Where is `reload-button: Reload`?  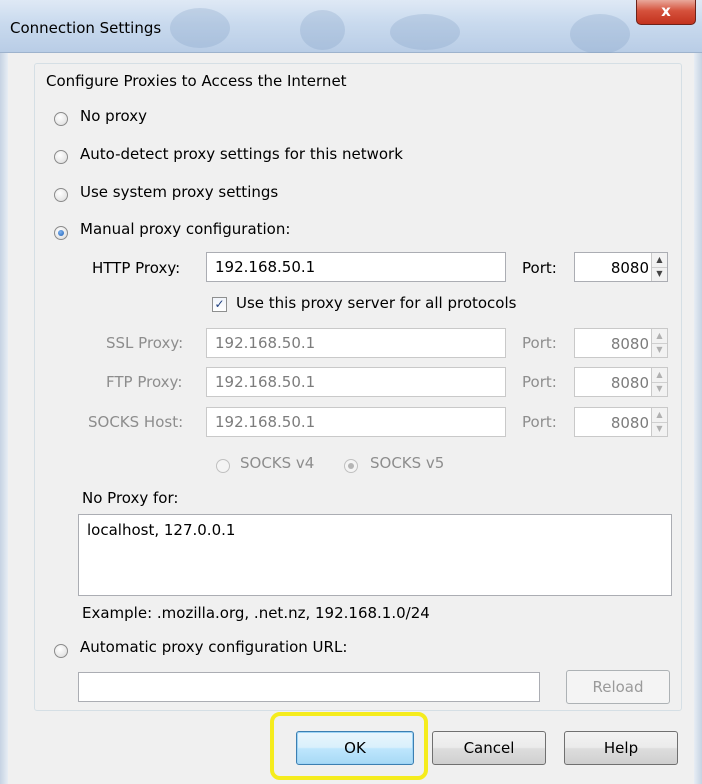 reload-button: Reload is located at coordinates (618, 687).